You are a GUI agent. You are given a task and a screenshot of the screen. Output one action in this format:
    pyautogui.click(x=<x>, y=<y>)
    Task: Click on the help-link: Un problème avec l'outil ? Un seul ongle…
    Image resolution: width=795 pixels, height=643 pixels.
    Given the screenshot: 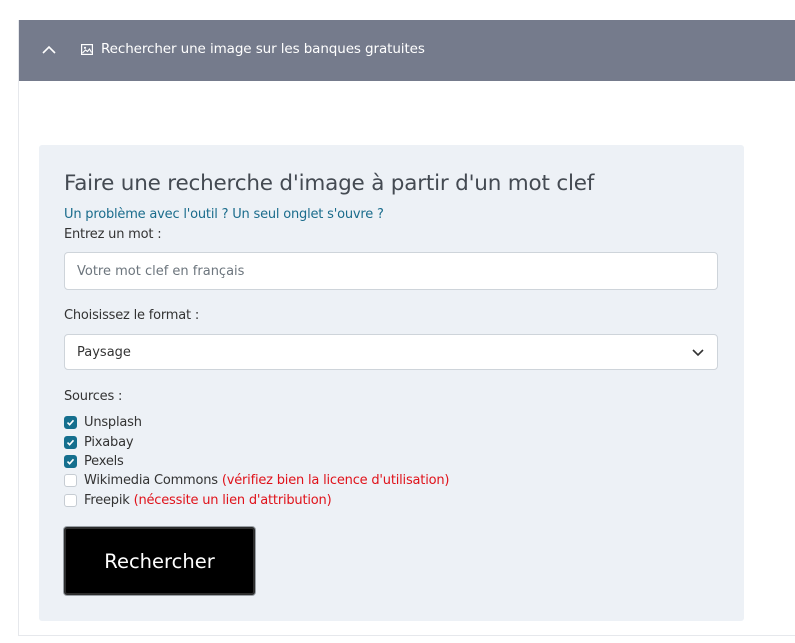 What is the action you would take?
    pyautogui.click(x=224, y=214)
    